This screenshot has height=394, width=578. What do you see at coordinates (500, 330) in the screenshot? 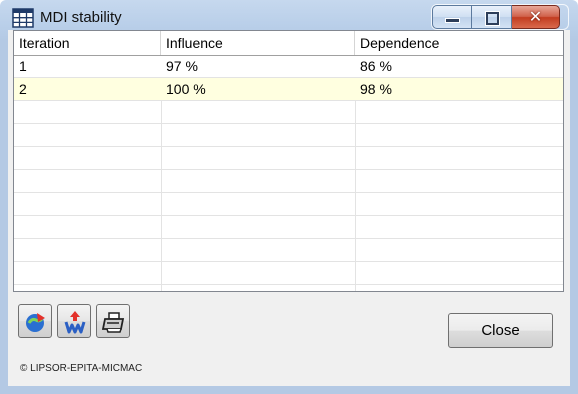
I see `close-button: Close` at bounding box center [500, 330].